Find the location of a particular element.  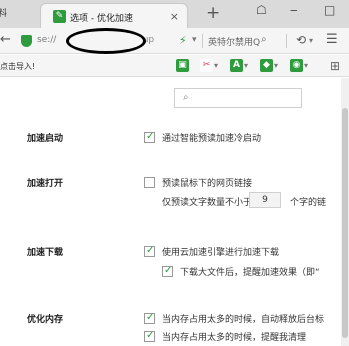

tab-strip: 料 ✎ 选项 - 优化加速 × + ☖ ‒ □ is located at coordinates (174, 14).